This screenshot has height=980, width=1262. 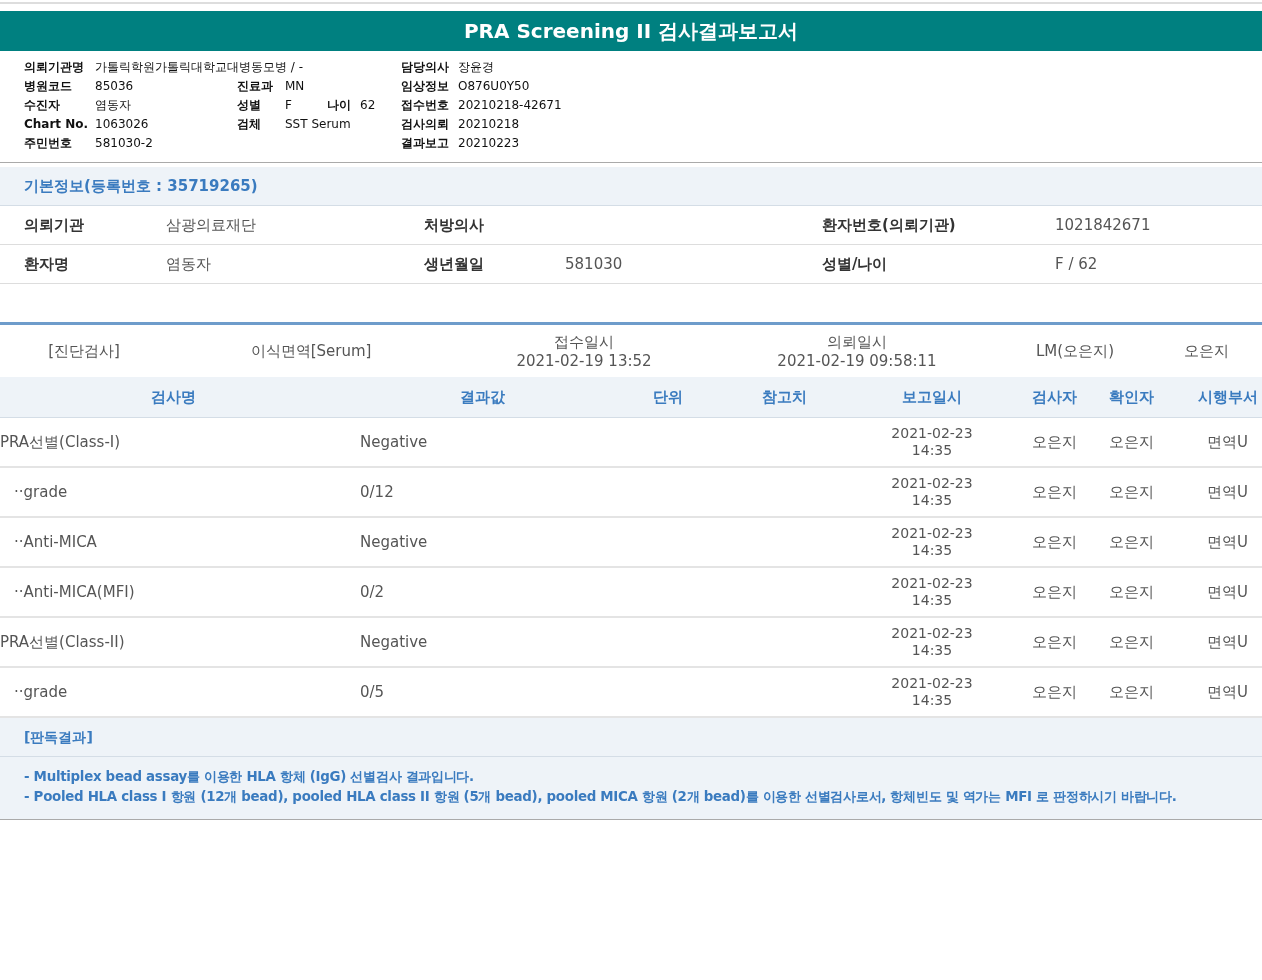 What do you see at coordinates (425, 143) in the screenshot?
I see `field-label: 결과보고` at bounding box center [425, 143].